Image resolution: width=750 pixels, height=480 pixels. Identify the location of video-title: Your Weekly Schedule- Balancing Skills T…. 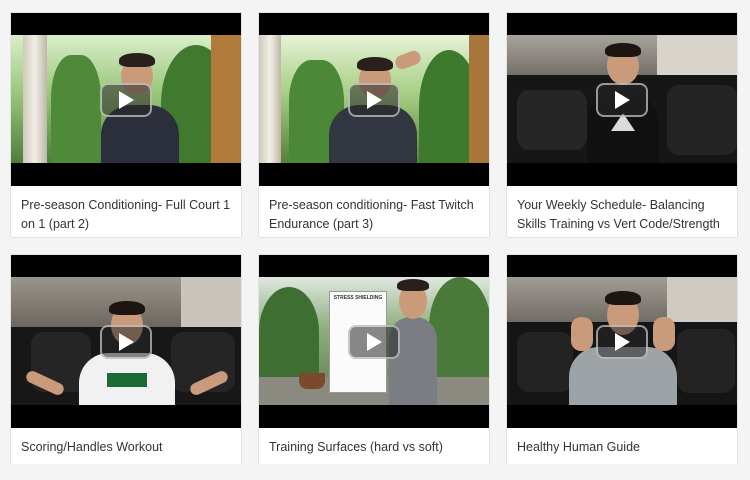
(622, 212).